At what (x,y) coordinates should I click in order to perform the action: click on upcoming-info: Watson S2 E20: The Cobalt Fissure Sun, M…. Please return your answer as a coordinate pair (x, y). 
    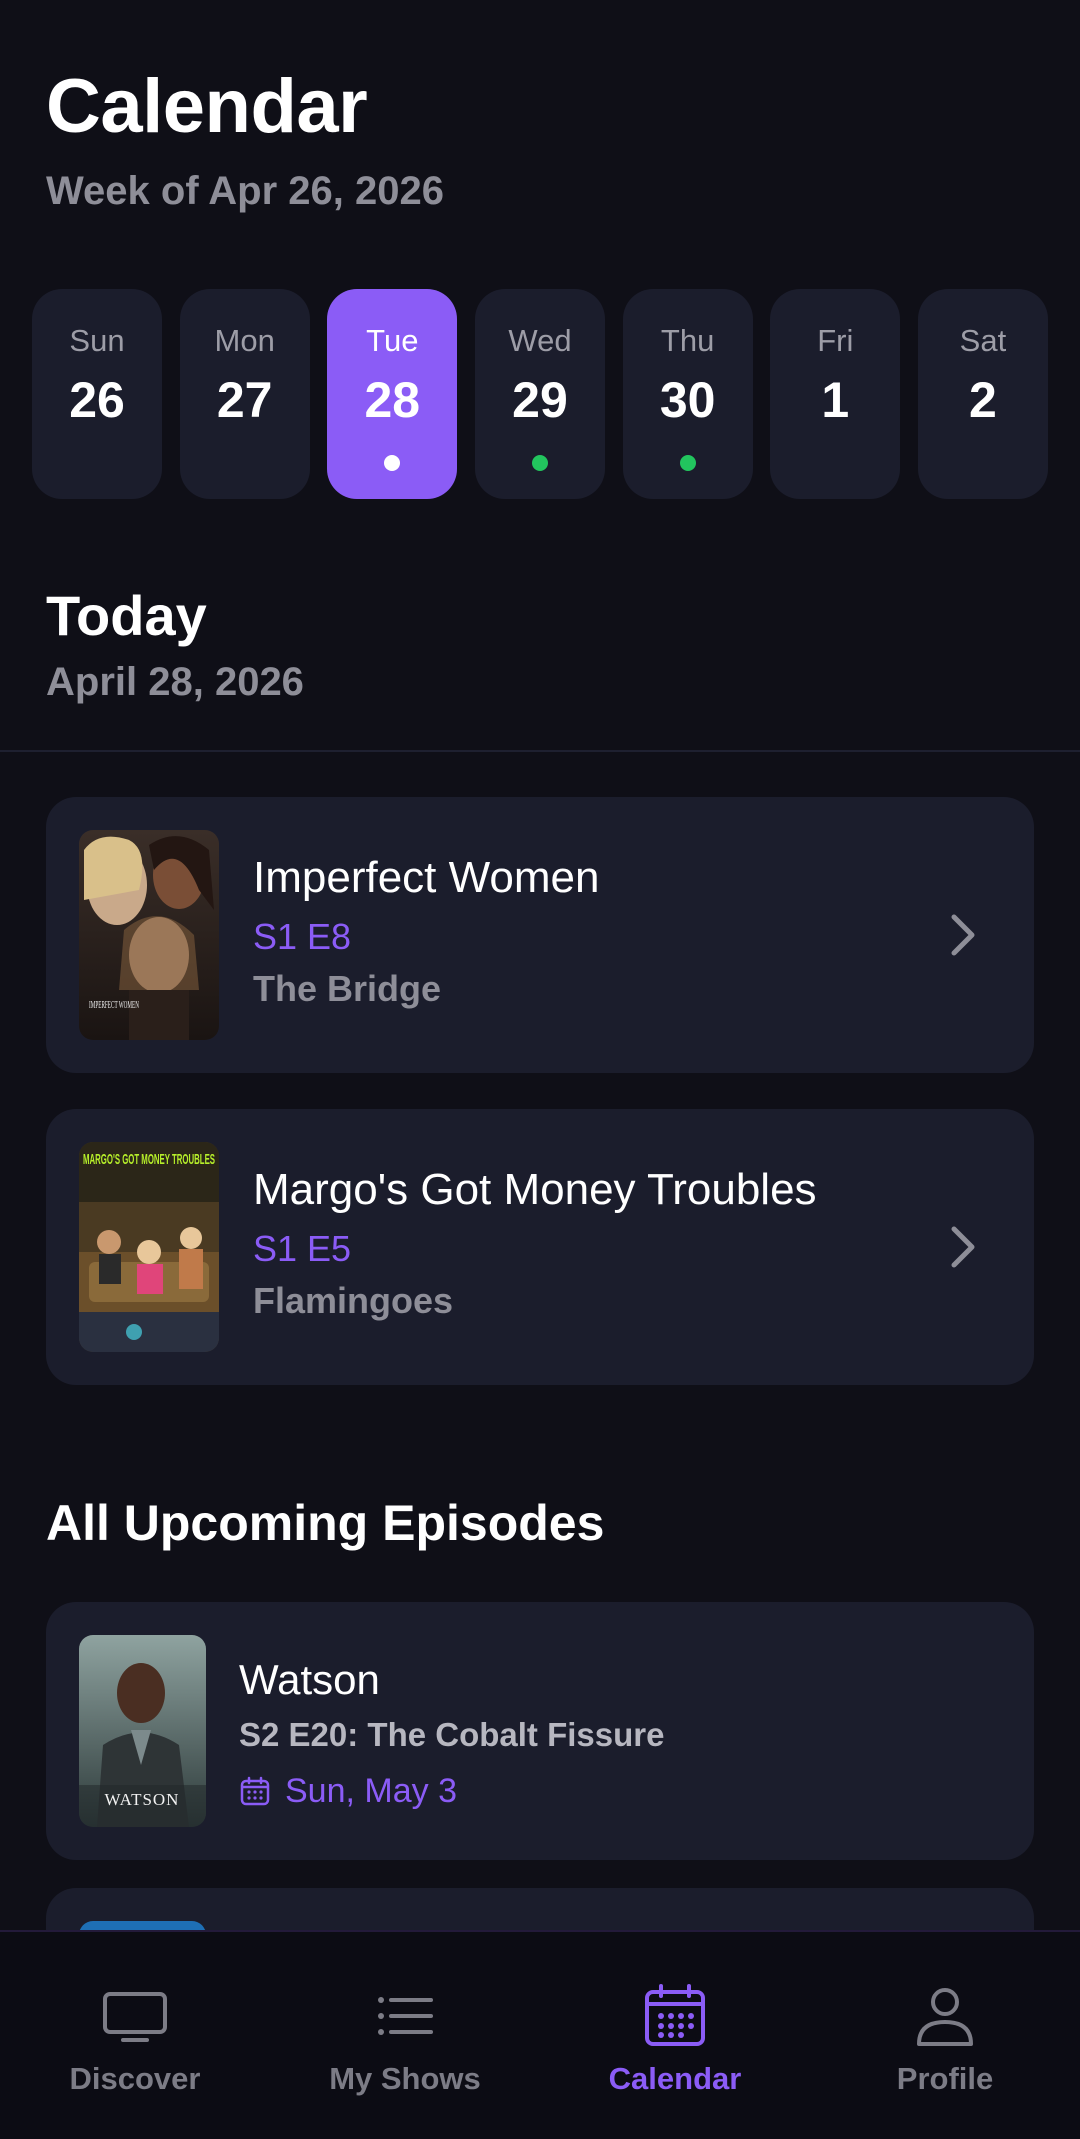
    Looking at the image, I should click on (451, 1733).